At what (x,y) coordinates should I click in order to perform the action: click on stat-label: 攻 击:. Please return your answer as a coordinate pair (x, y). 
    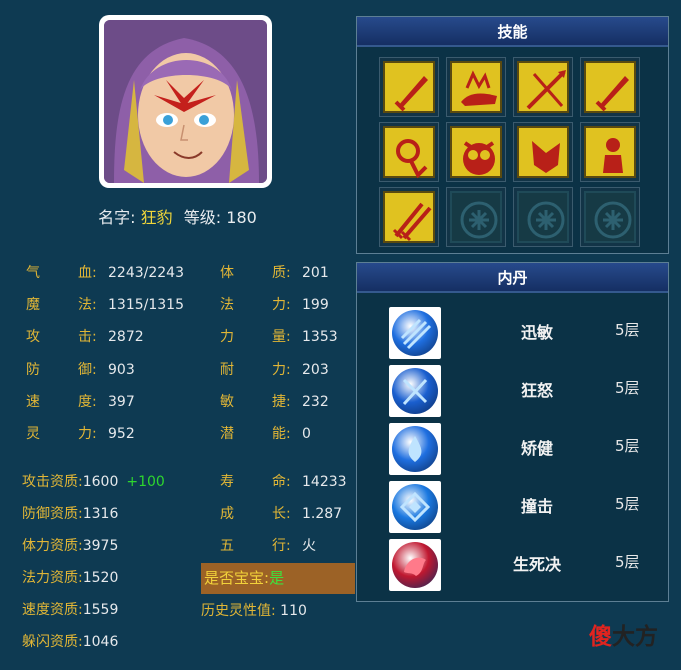
    Looking at the image, I should click on (67, 337).